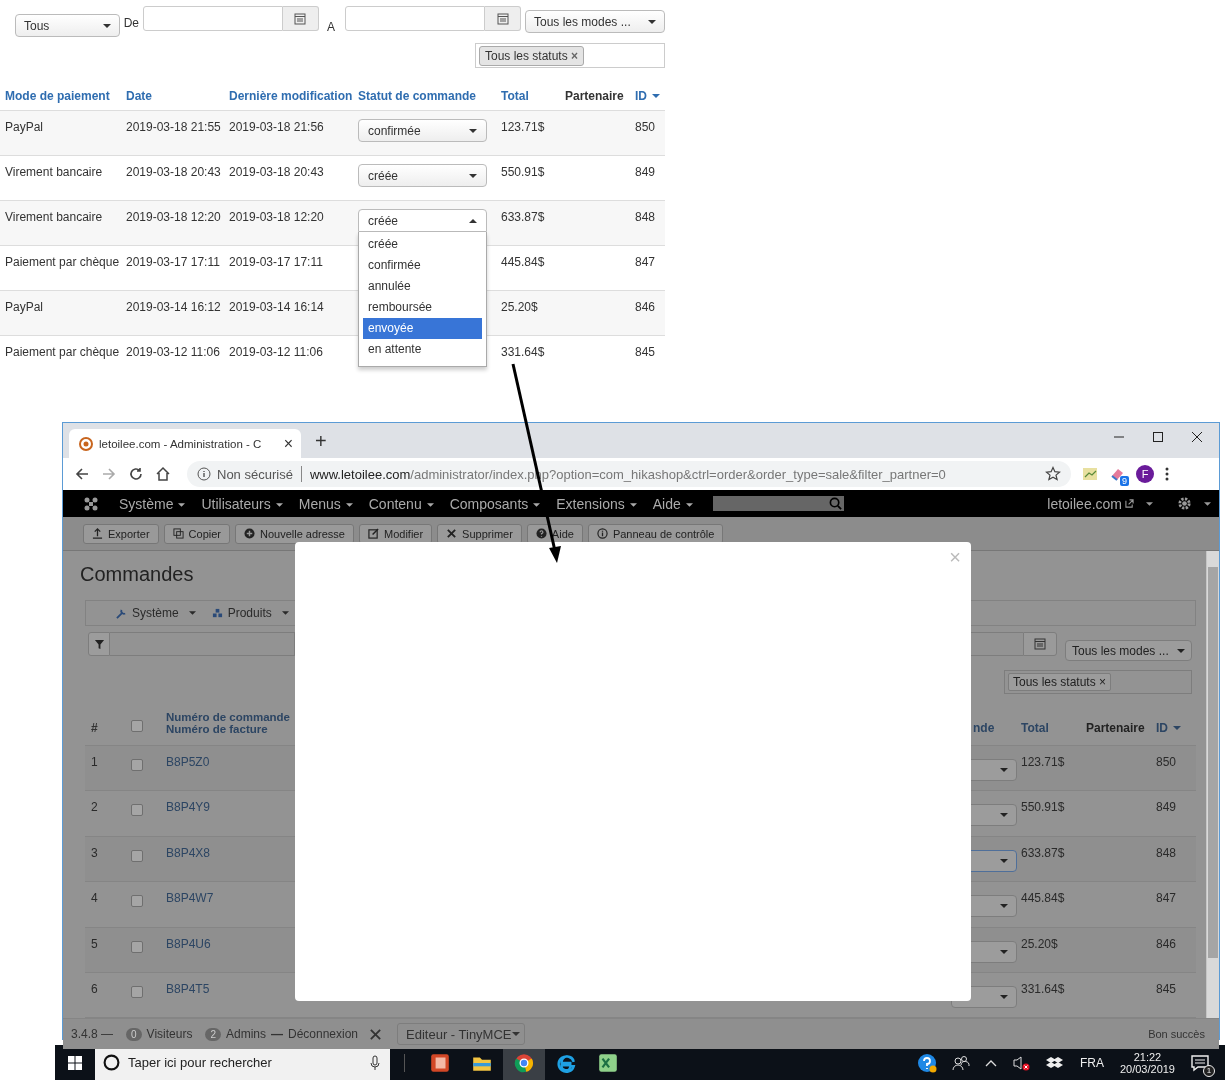  I want to click on toolbar-button: Nouvelle adresse, so click(294, 533).